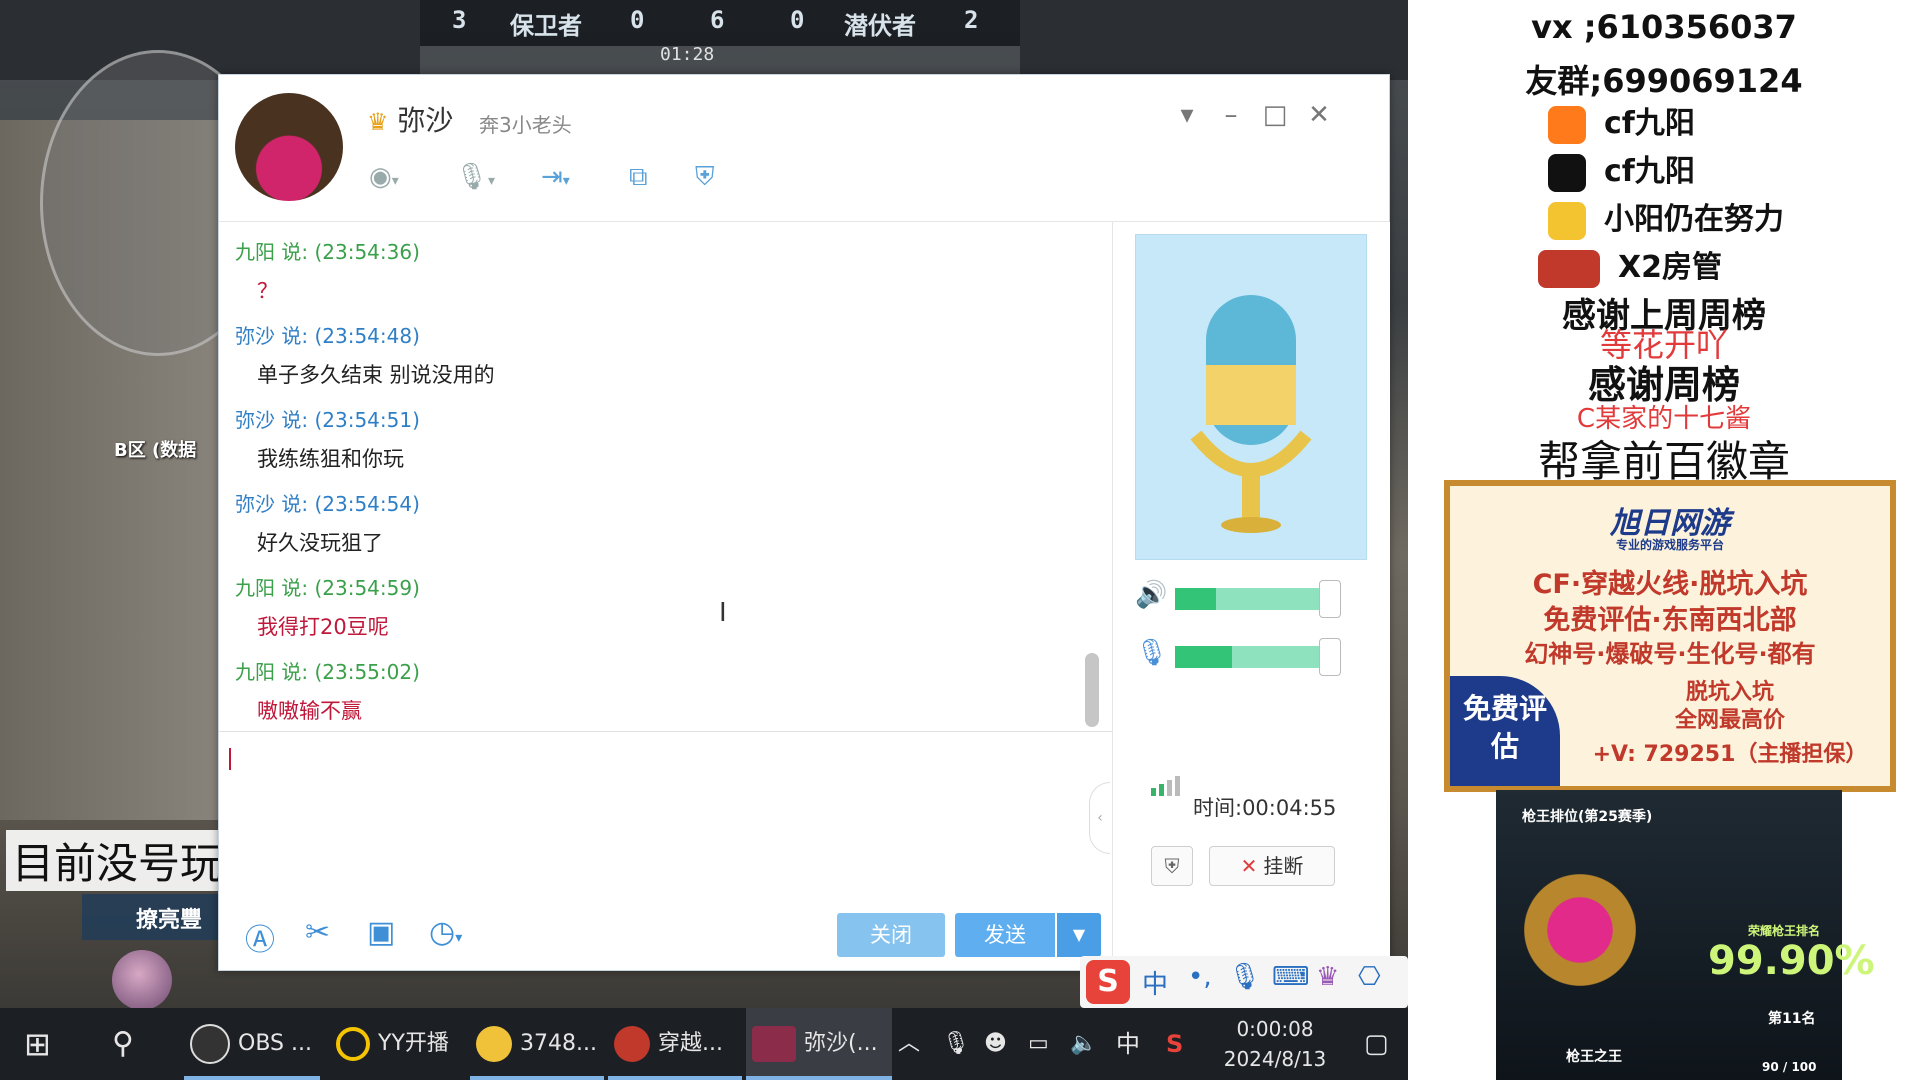 The width and height of the screenshot is (1920, 1080). I want to click on notification-icon: ▢, so click(1376, 1044).